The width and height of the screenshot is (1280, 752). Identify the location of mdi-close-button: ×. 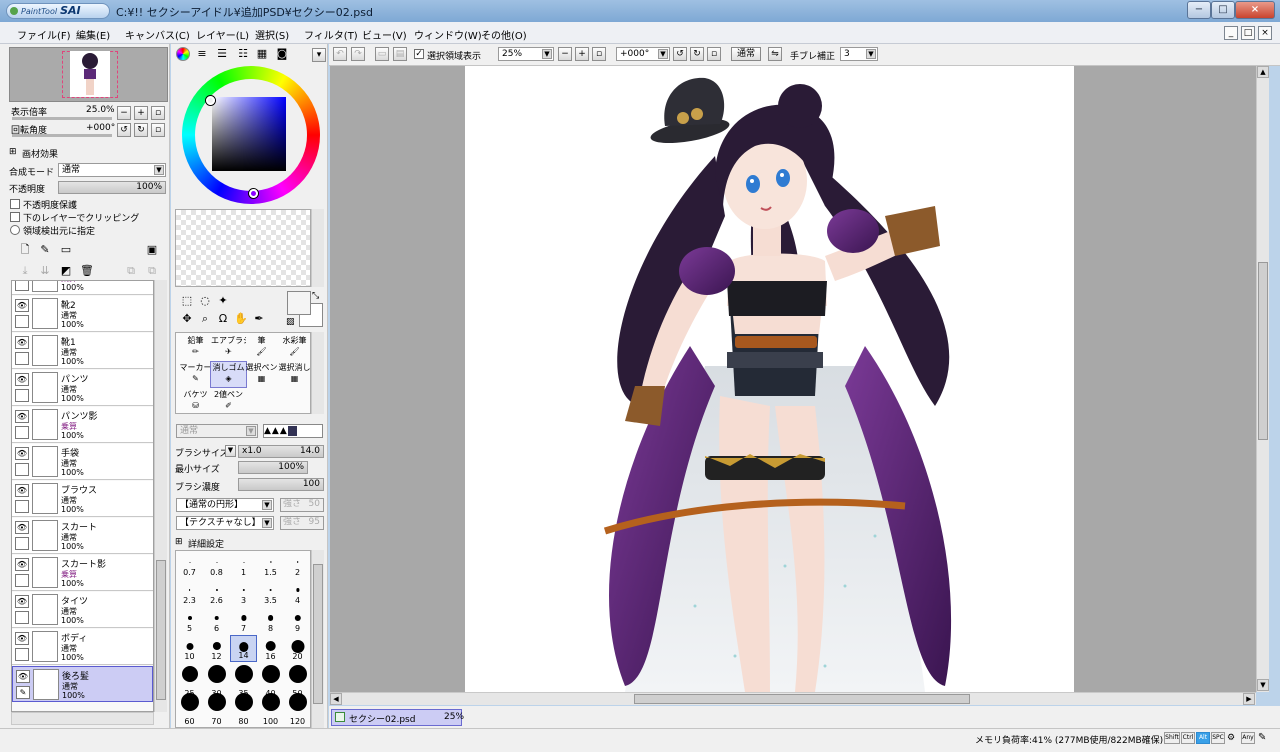
(1265, 33).